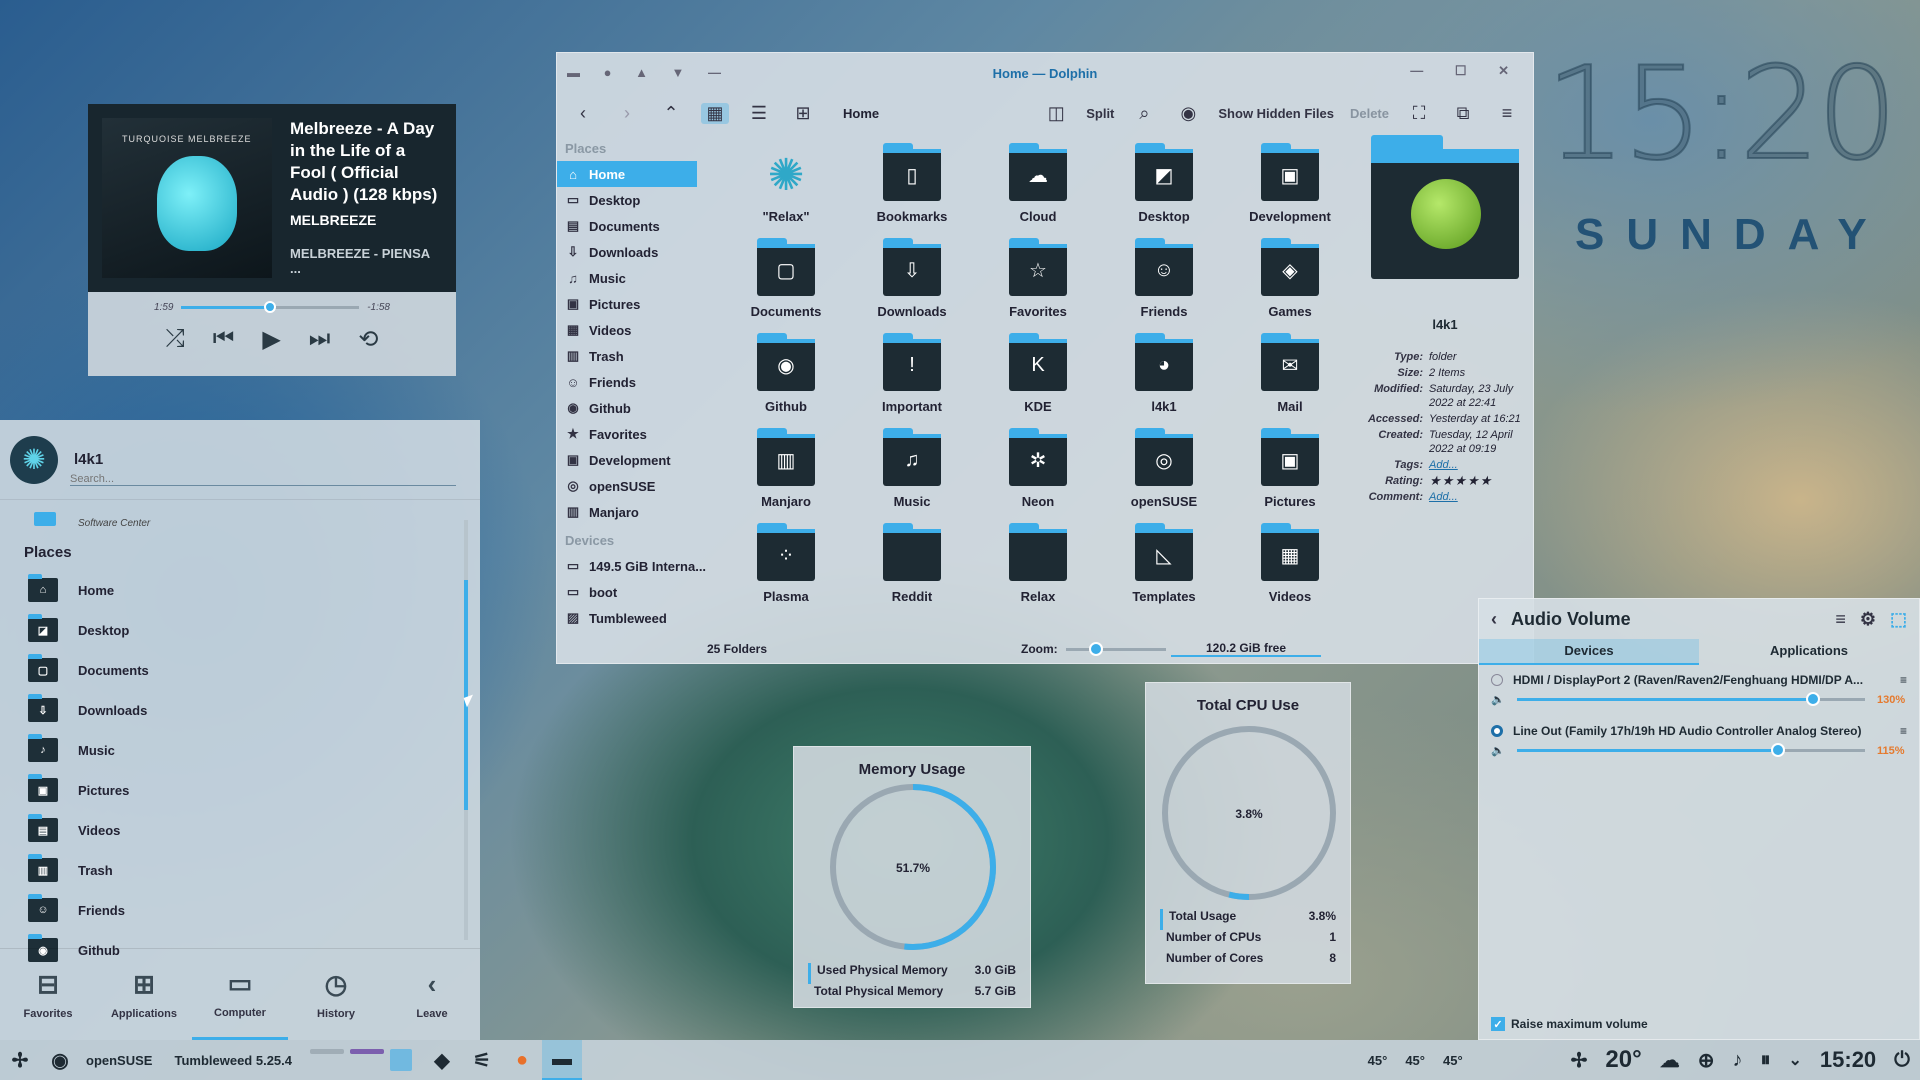  Describe the element at coordinates (1164, 280) in the screenshot. I see `folder-item: ☺ Friends` at that location.